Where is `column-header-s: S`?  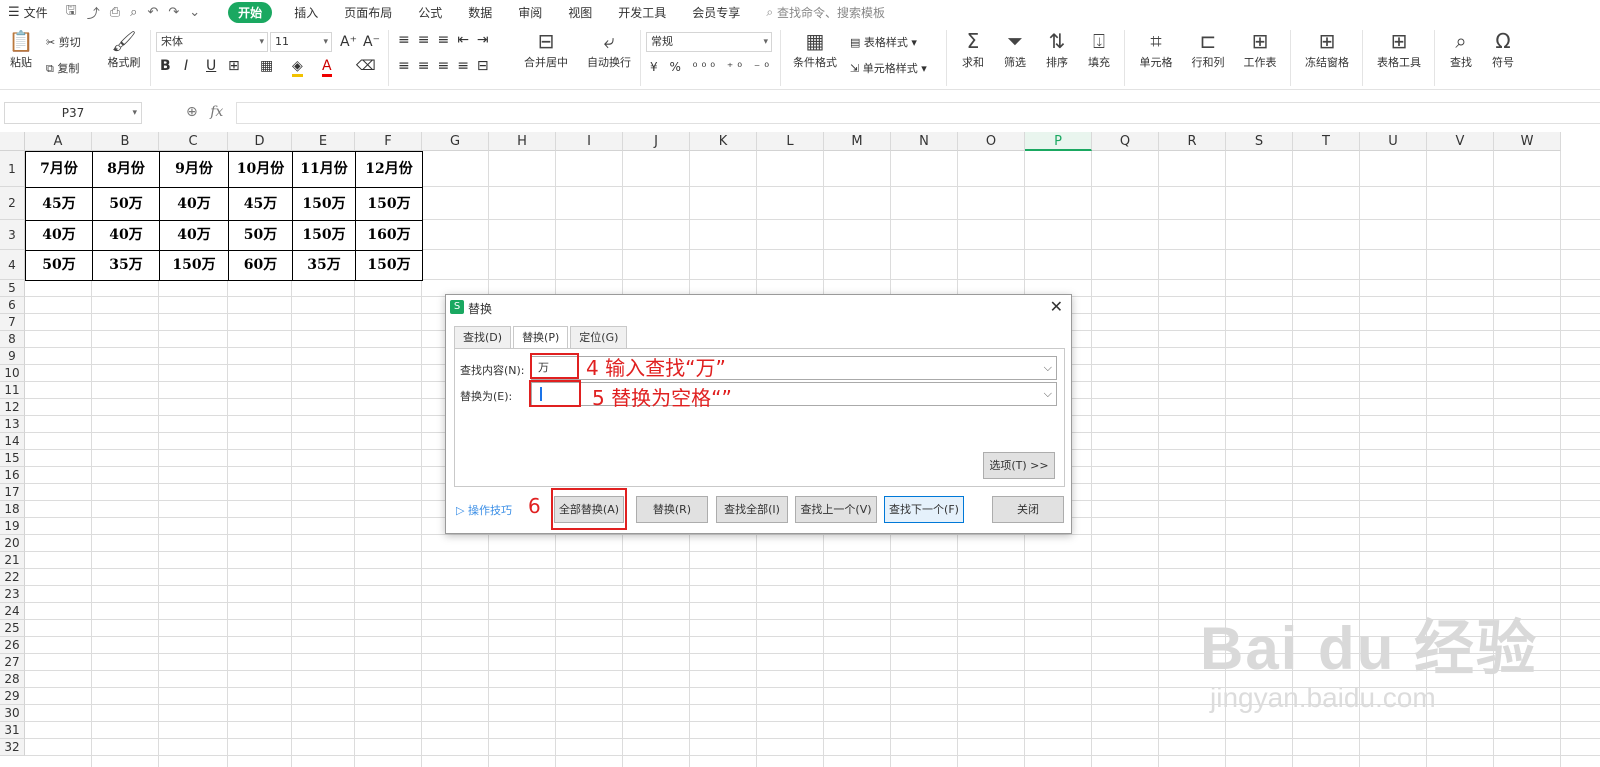 column-header-s: S is located at coordinates (1259, 141).